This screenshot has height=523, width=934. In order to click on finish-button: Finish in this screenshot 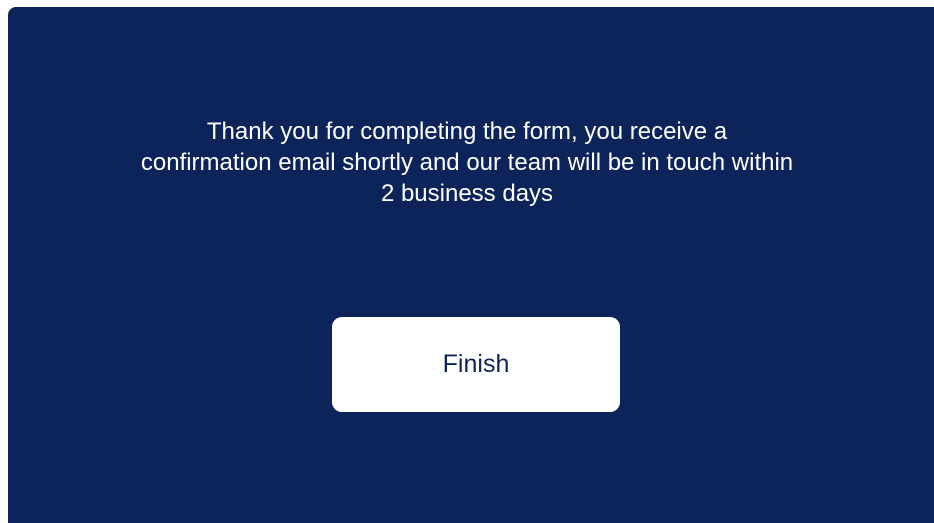, I will do `click(476, 364)`.